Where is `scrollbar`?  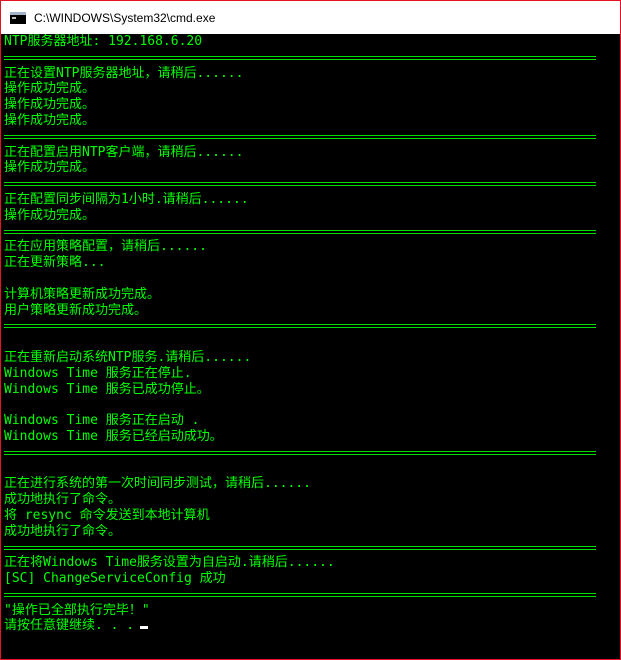 scrollbar is located at coordinates (609, 346).